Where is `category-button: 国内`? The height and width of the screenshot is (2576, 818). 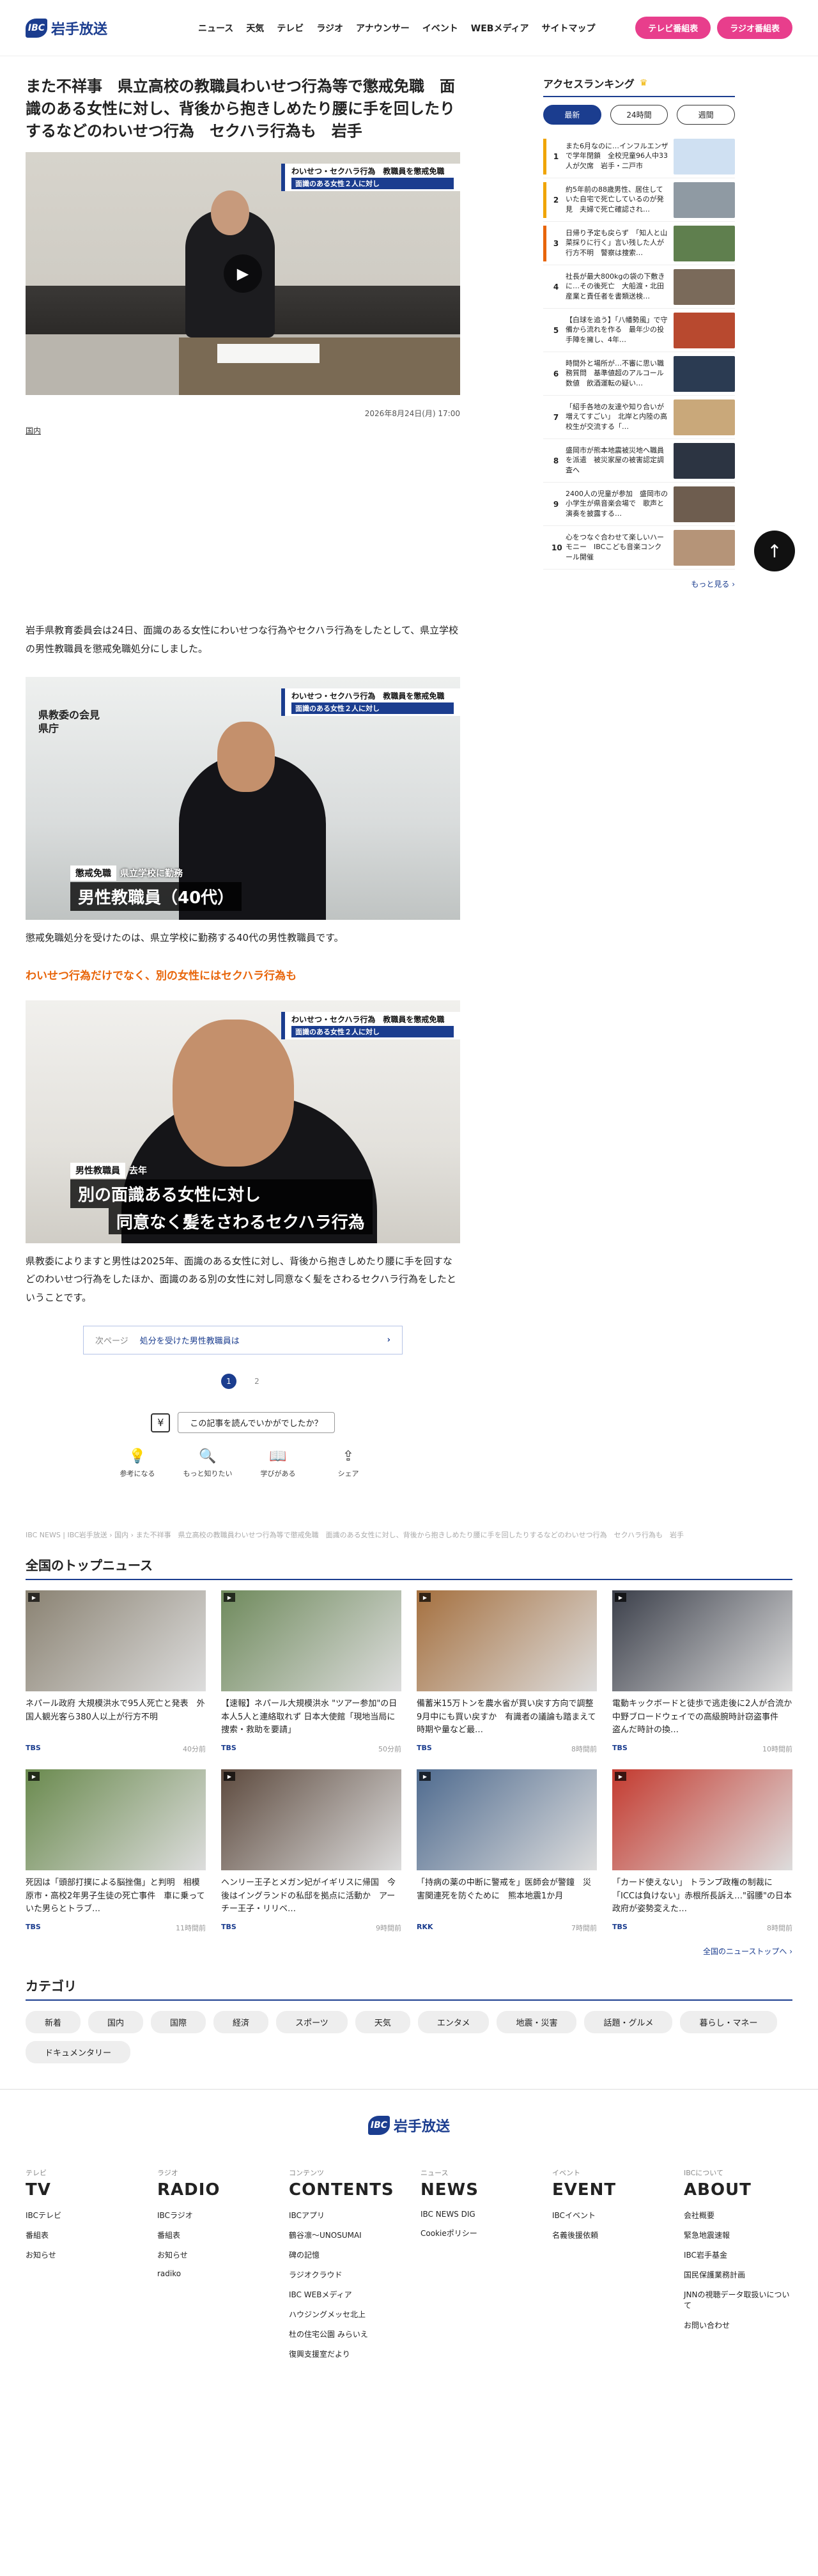
category-button: 国内 is located at coordinates (116, 2022).